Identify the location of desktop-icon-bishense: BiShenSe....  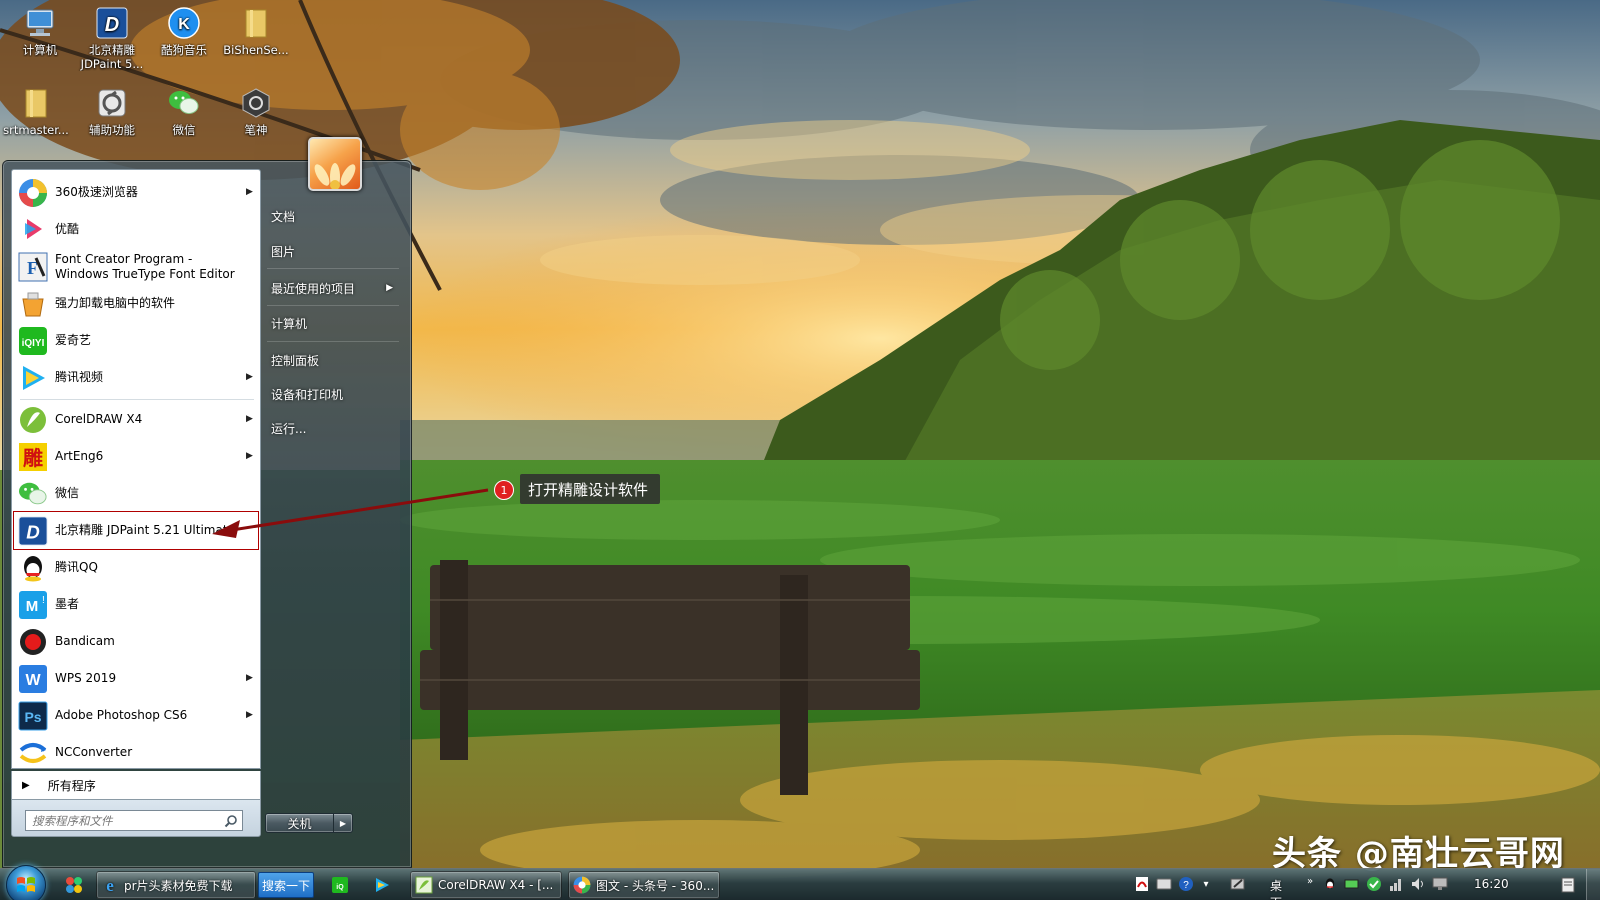
(256, 44).